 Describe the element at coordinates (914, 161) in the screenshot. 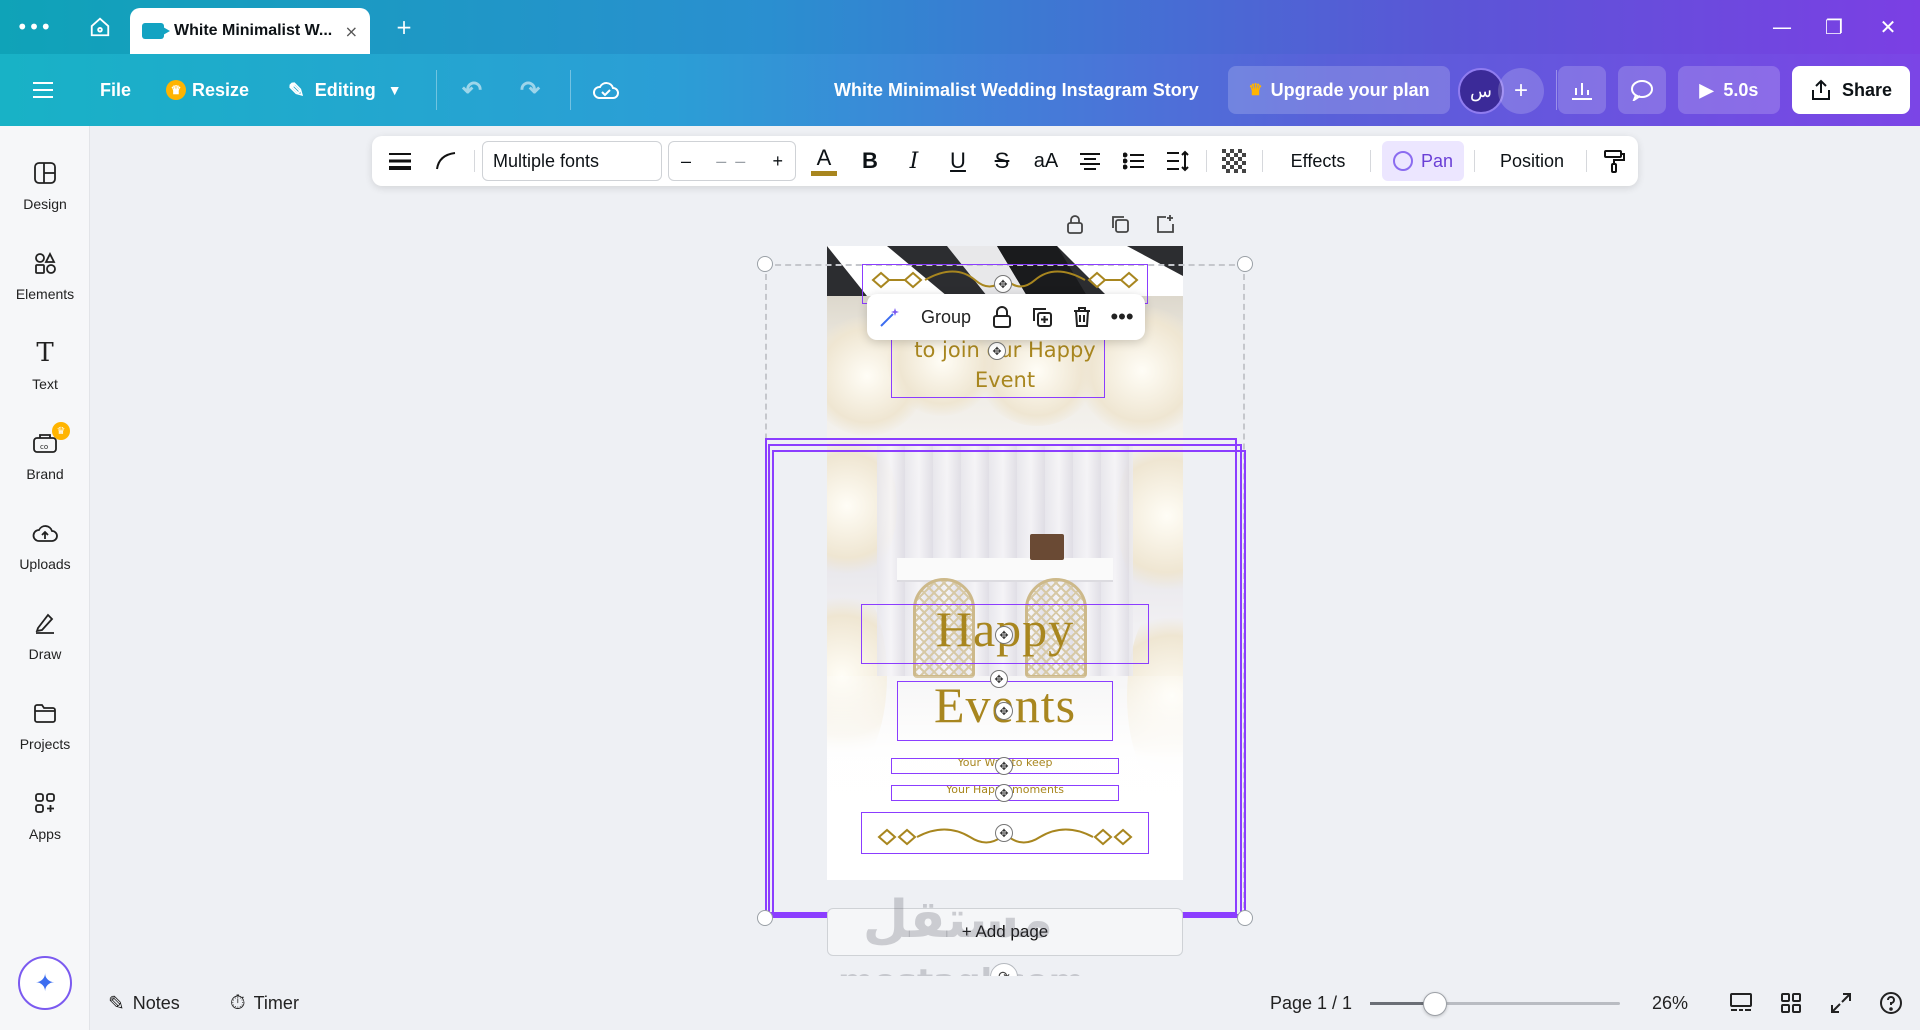

I see `italic-button: I` at that location.